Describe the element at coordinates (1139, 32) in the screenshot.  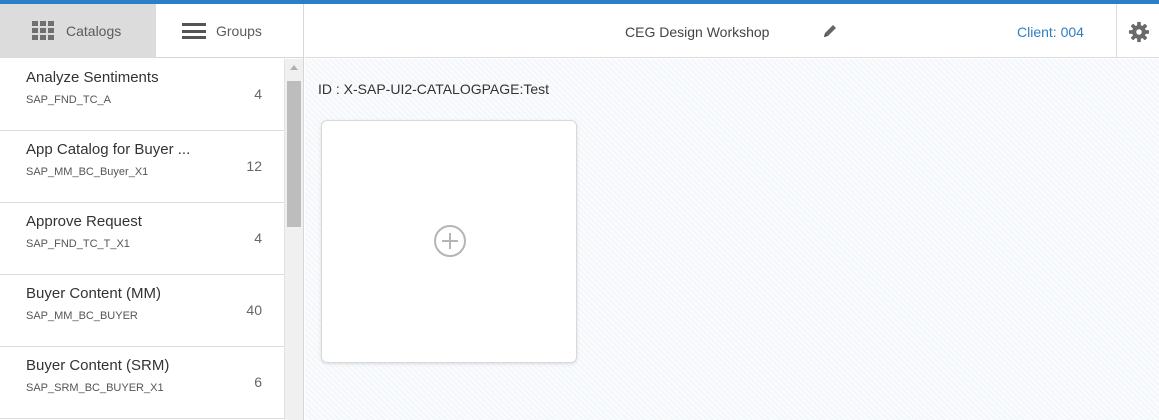
I see `gear-icon` at that location.